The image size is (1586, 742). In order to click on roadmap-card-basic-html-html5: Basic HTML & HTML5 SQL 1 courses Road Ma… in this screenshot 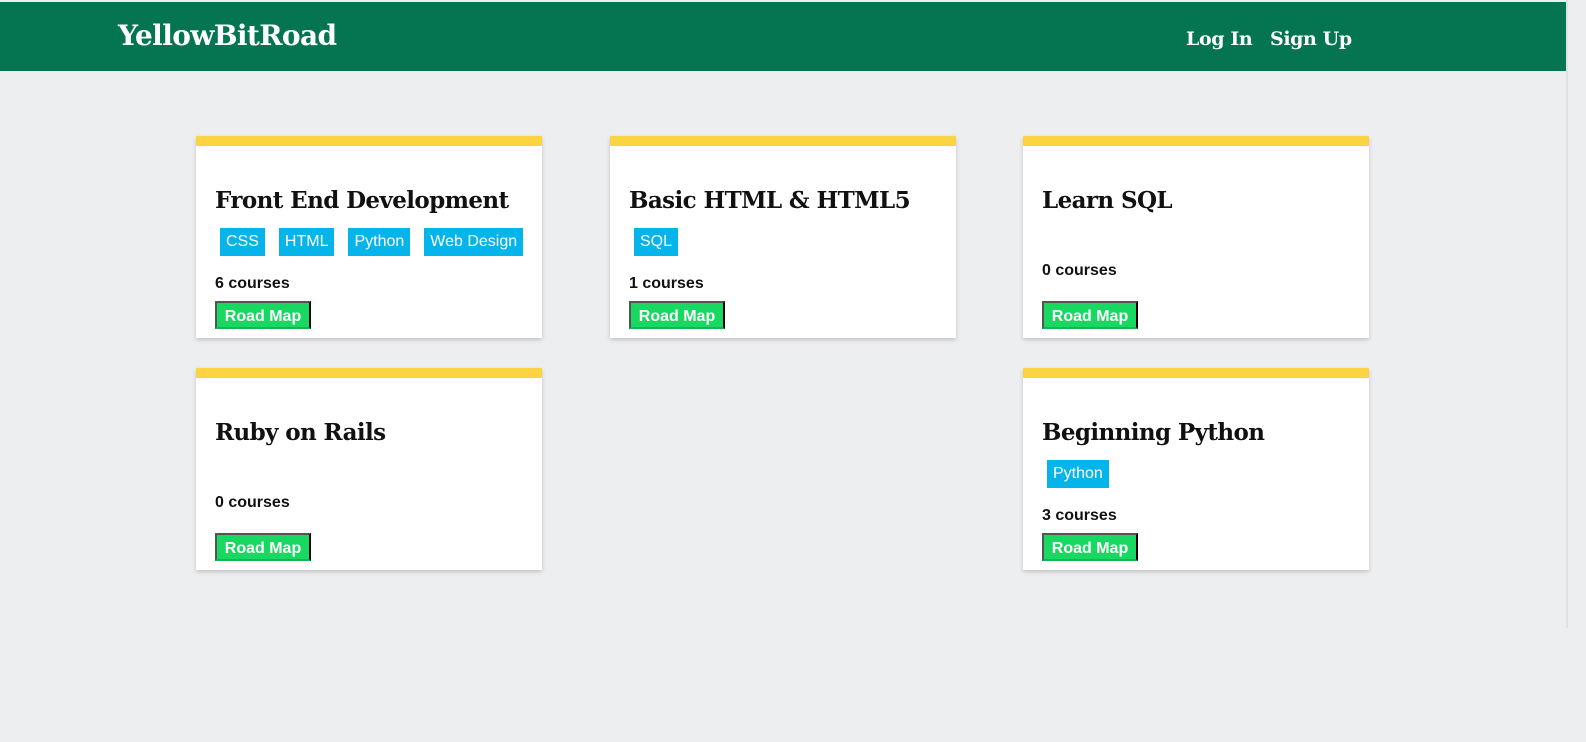, I will do `click(783, 237)`.